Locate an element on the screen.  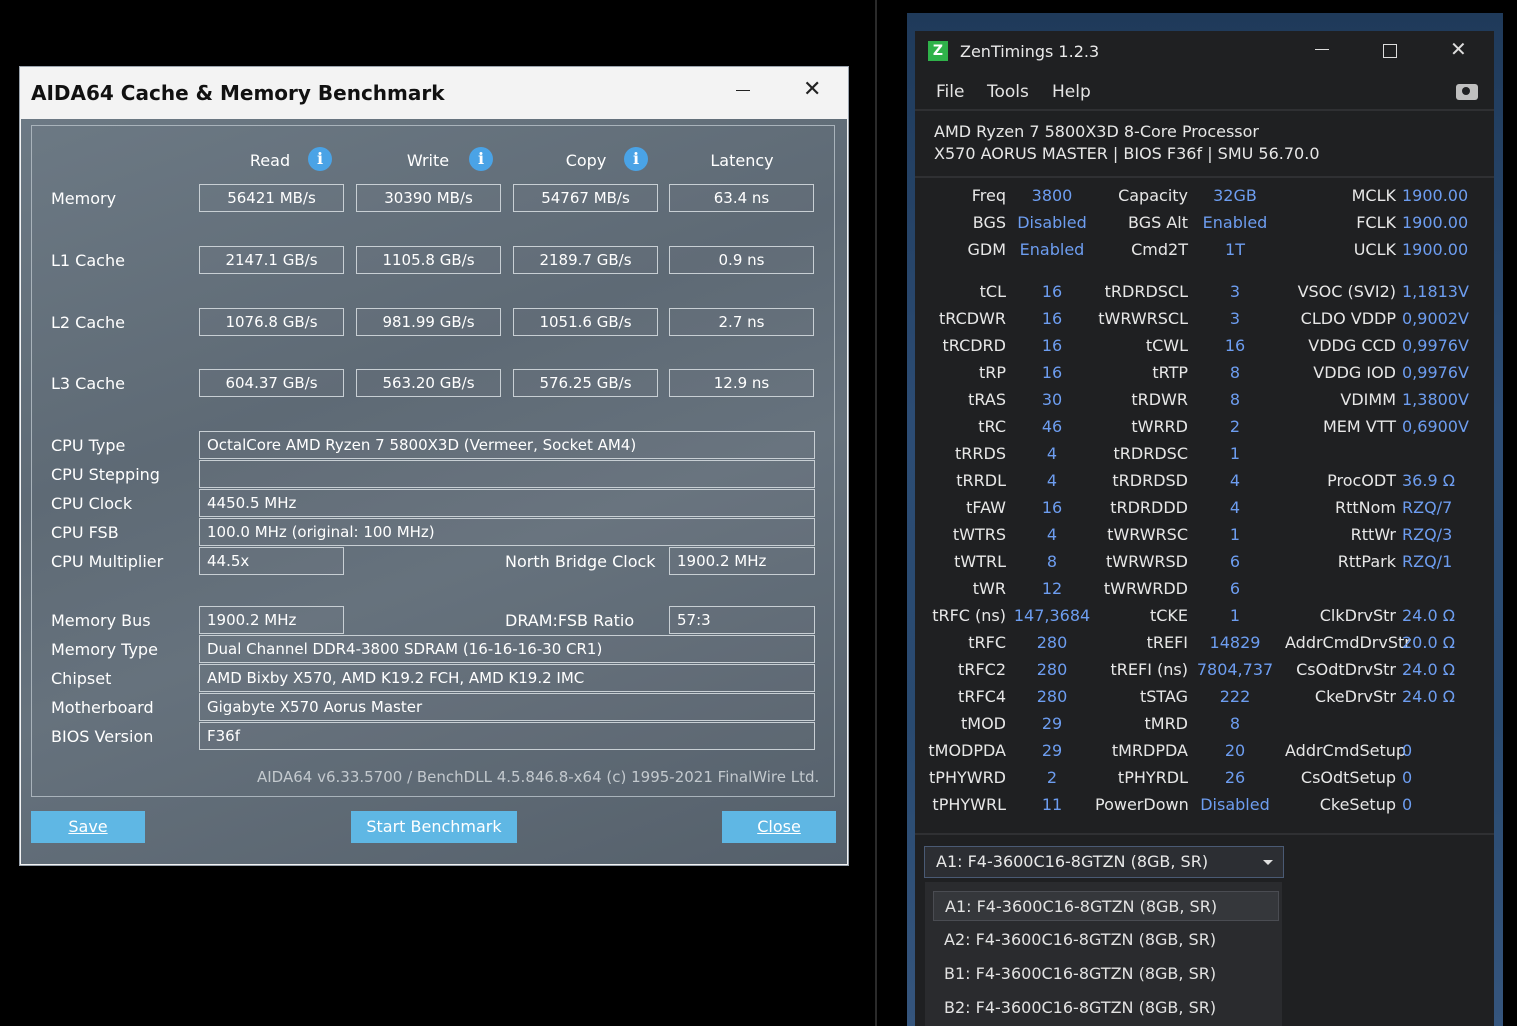
timing-label: tREFI is located at coordinates (1167, 642).